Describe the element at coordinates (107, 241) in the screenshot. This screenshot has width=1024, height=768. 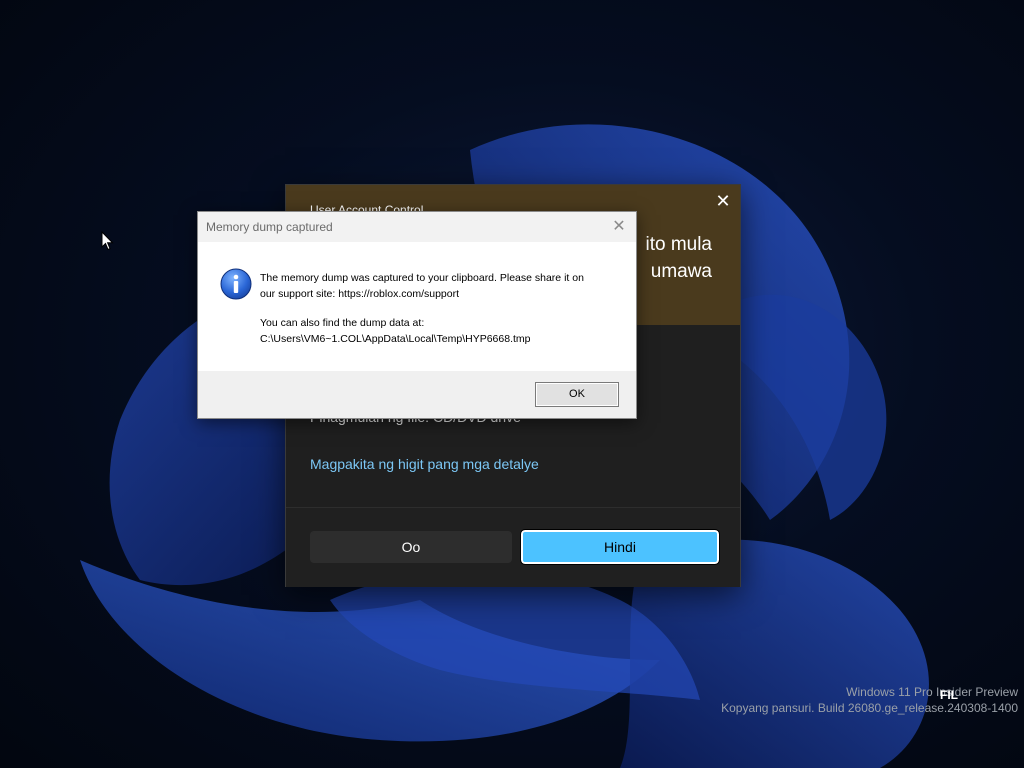
I see `mouse-pointer-icon` at that location.